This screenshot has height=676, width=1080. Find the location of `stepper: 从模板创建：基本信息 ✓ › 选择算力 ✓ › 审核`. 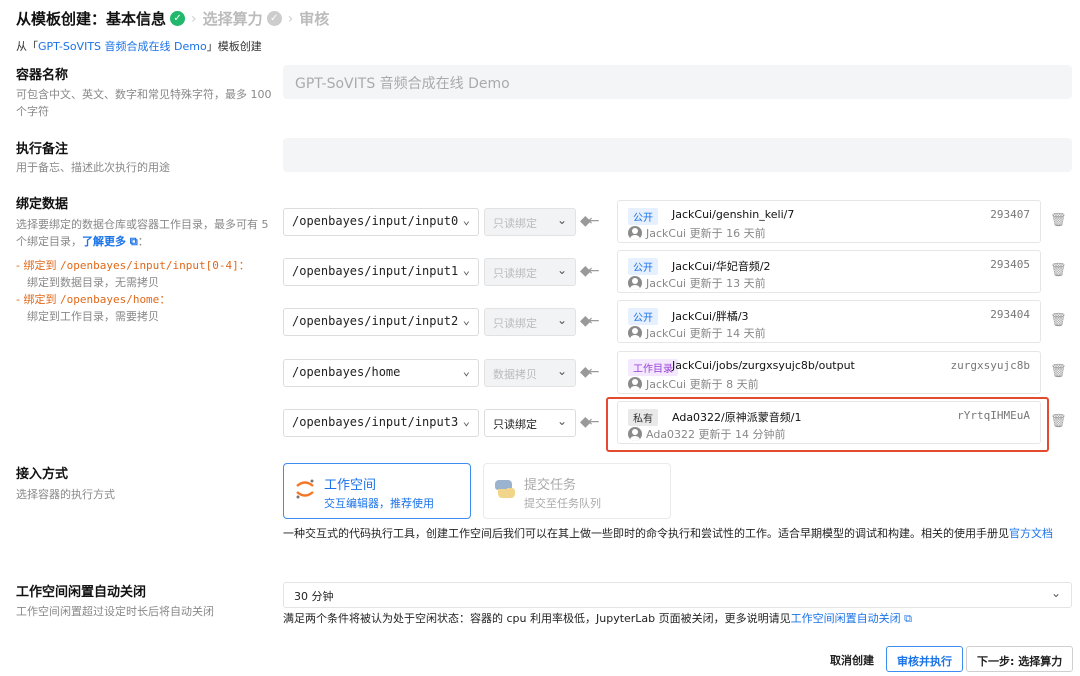

stepper: 从模板创建：基本信息 ✓ › 选择算力 ✓ › 审核 is located at coordinates (172, 18).